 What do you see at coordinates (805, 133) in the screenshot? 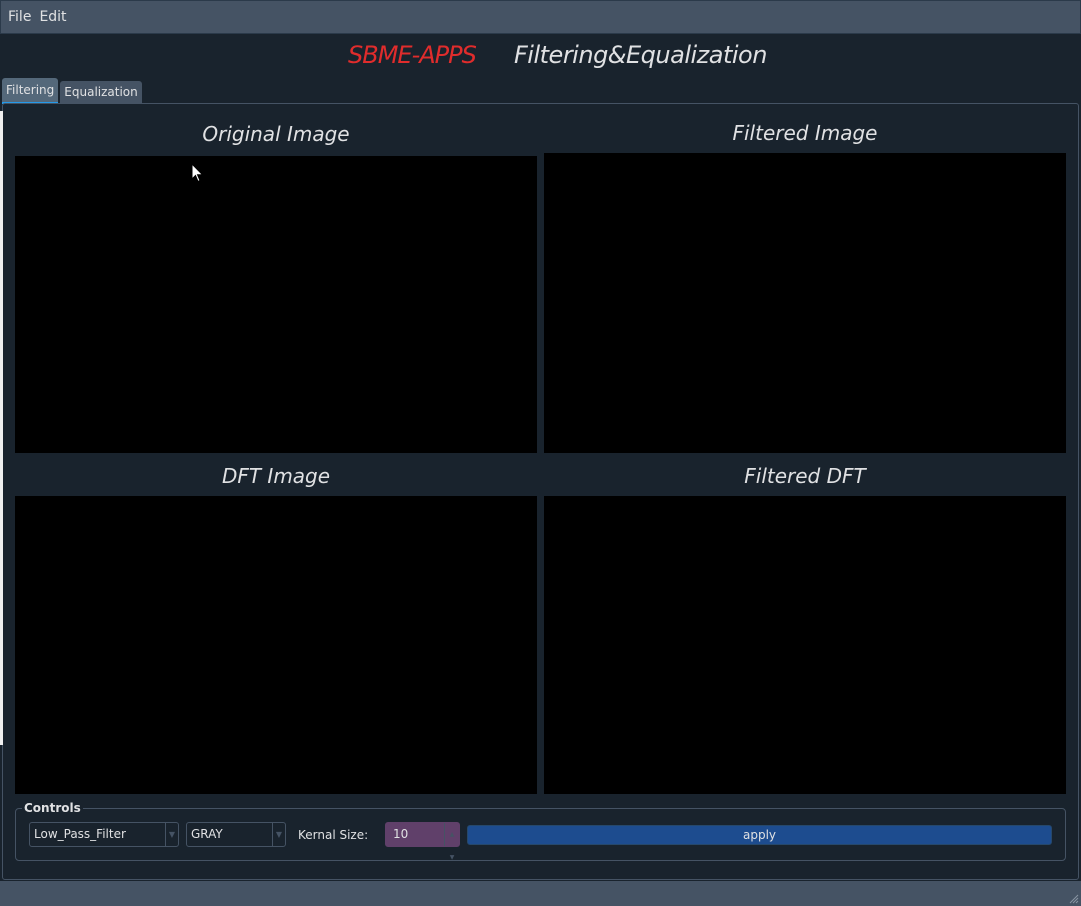
I see `filtered-image-title: Filtered Image` at bounding box center [805, 133].